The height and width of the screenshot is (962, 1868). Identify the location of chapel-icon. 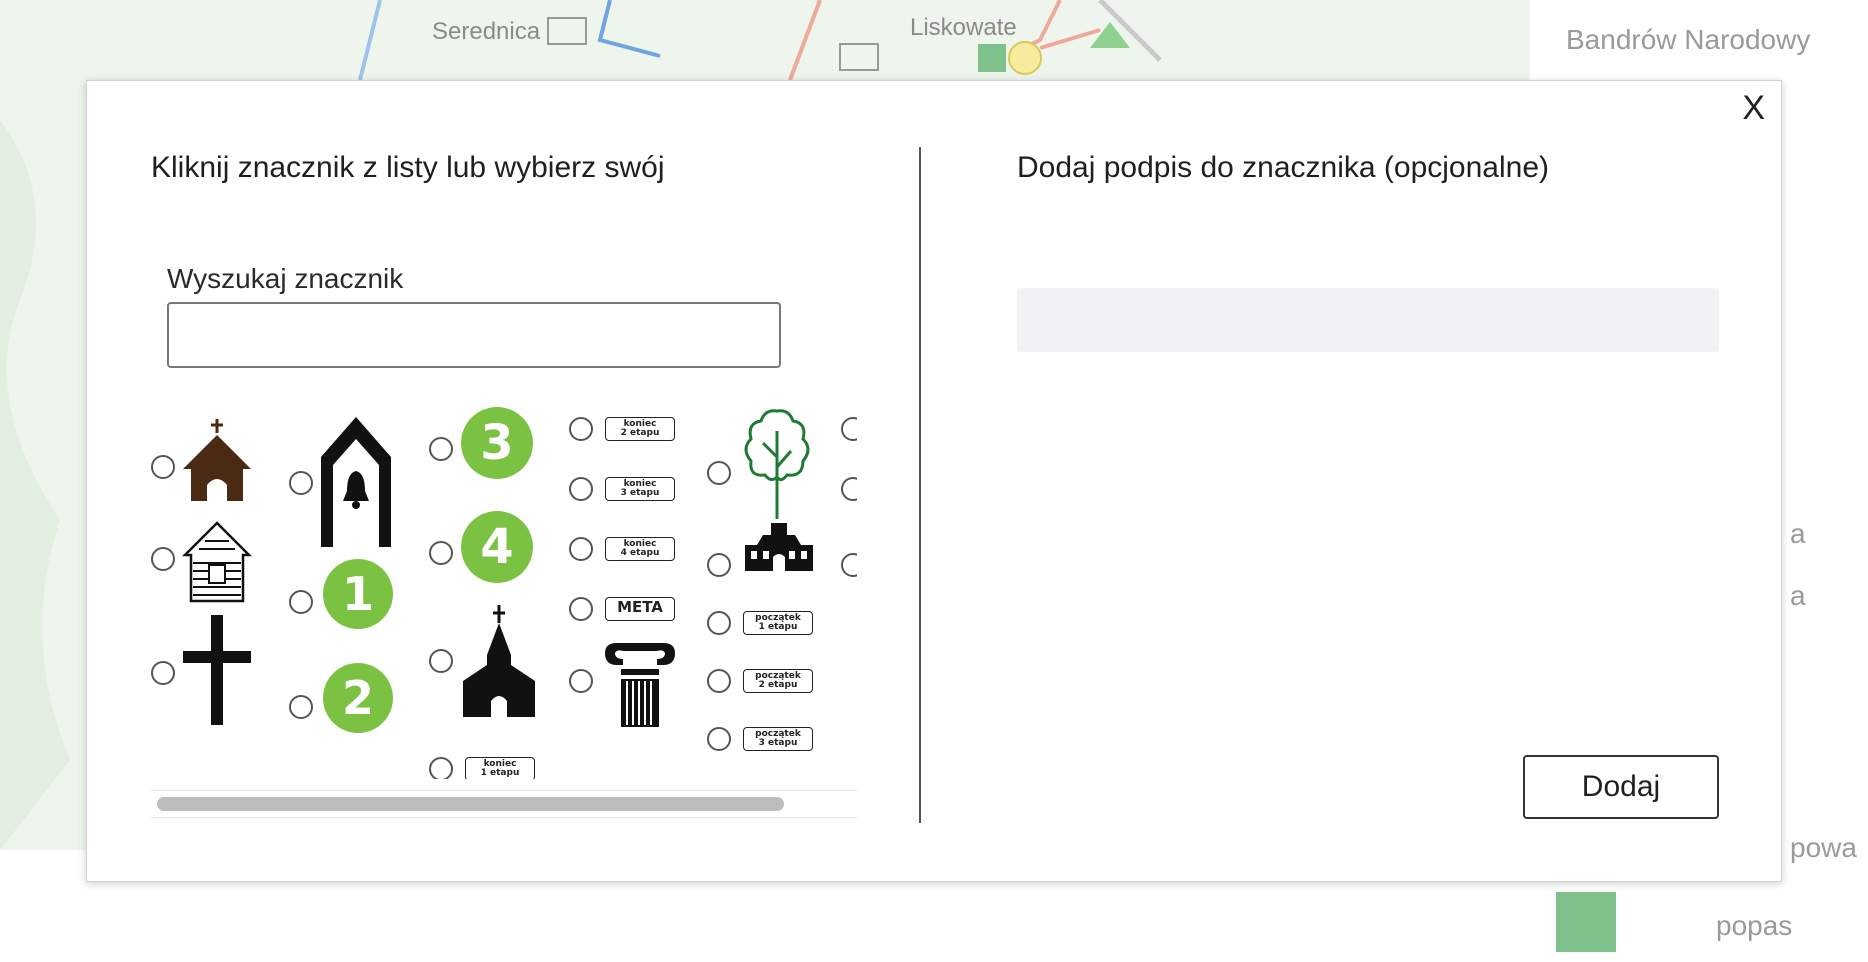
(499, 661).